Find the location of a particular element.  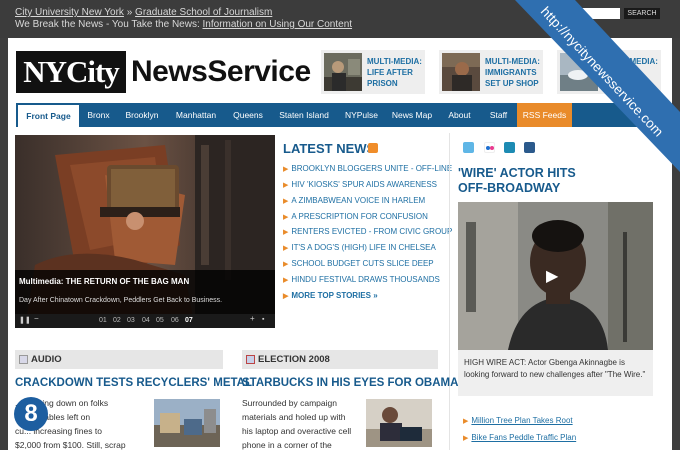

nav-staff: Staff is located at coordinates (498, 115).